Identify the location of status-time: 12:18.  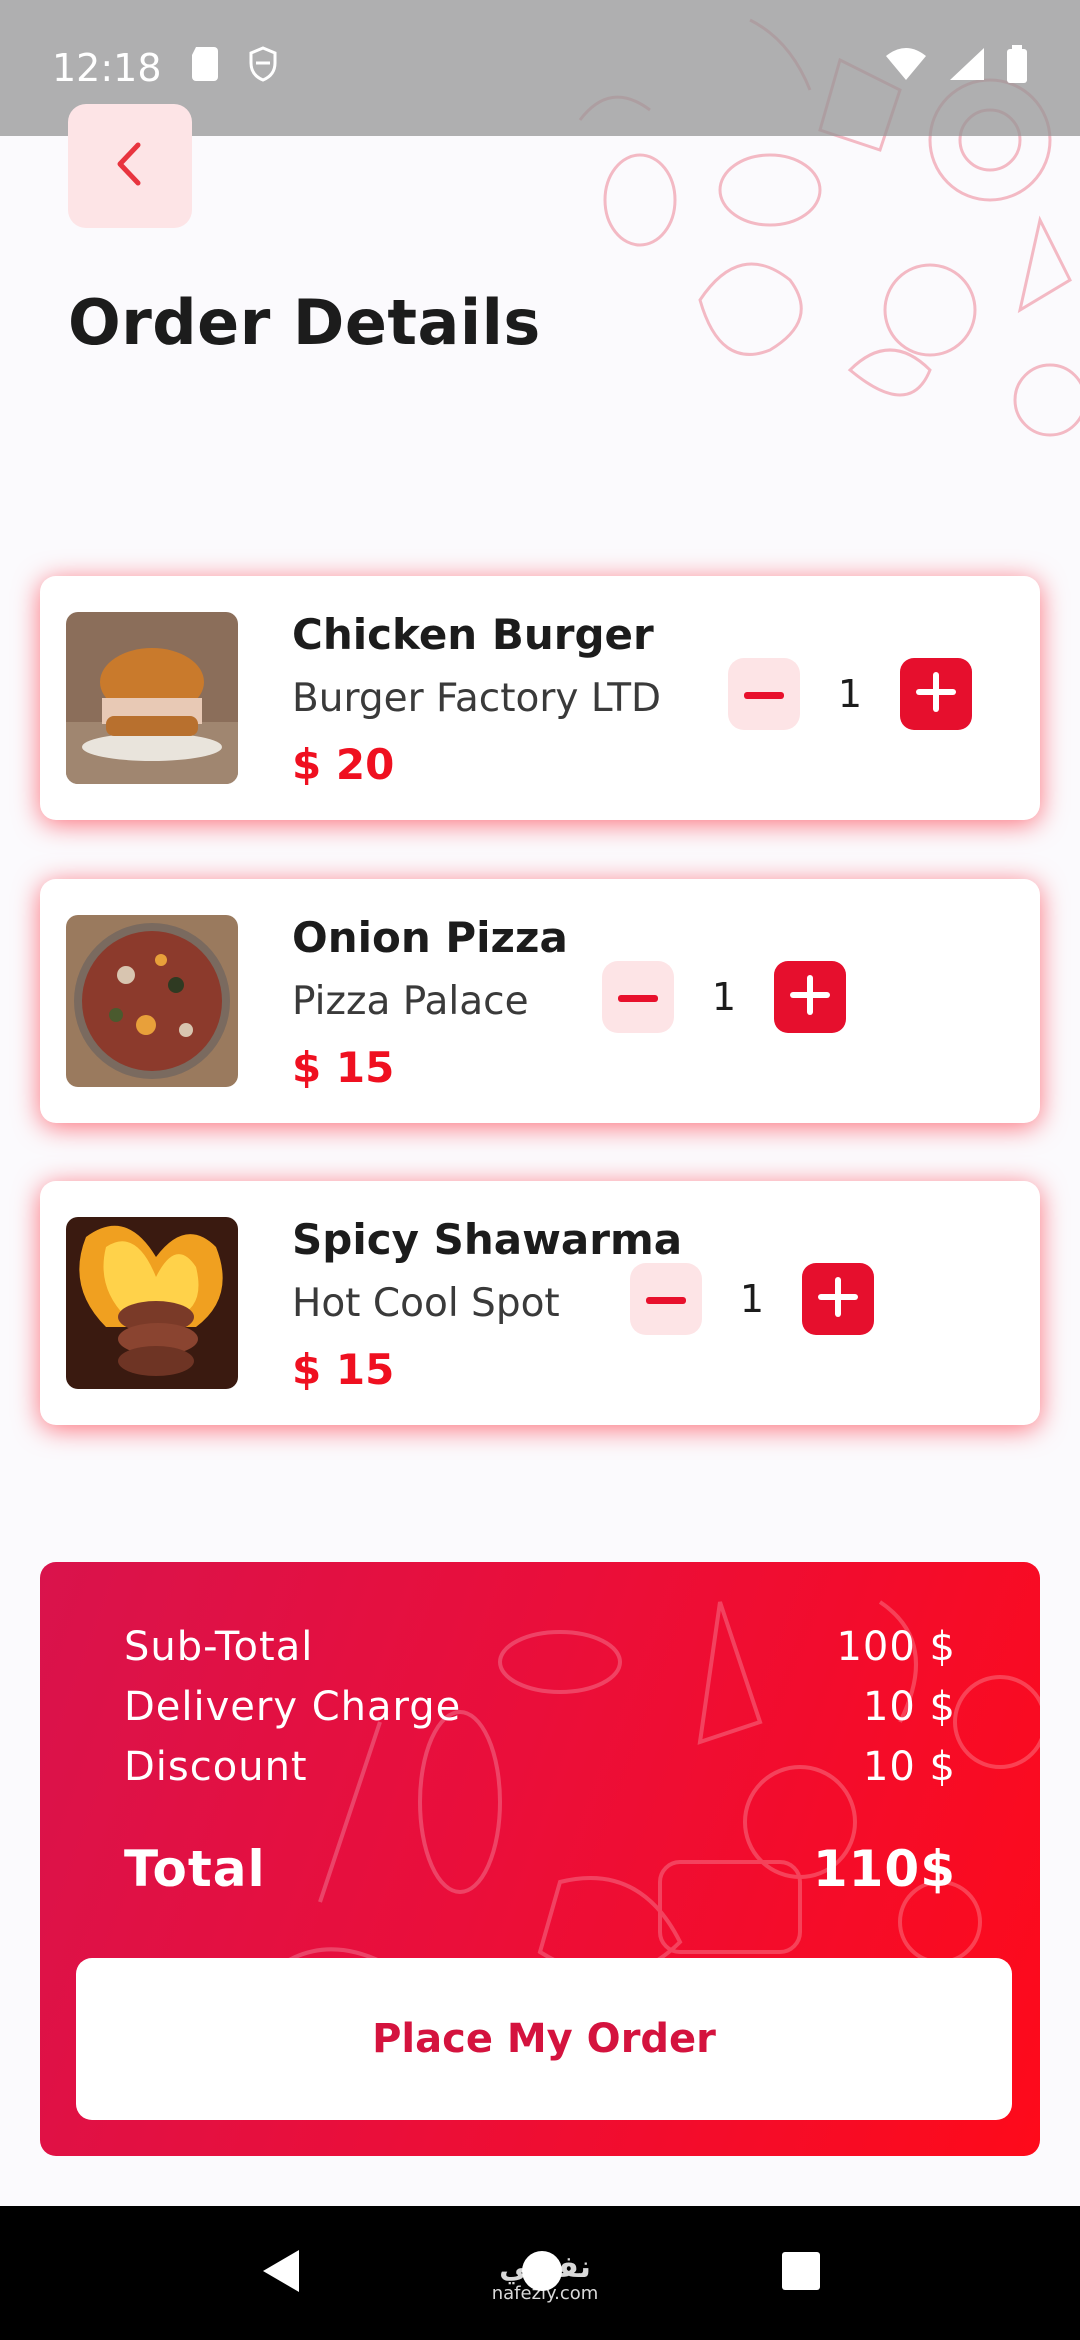
(107, 68).